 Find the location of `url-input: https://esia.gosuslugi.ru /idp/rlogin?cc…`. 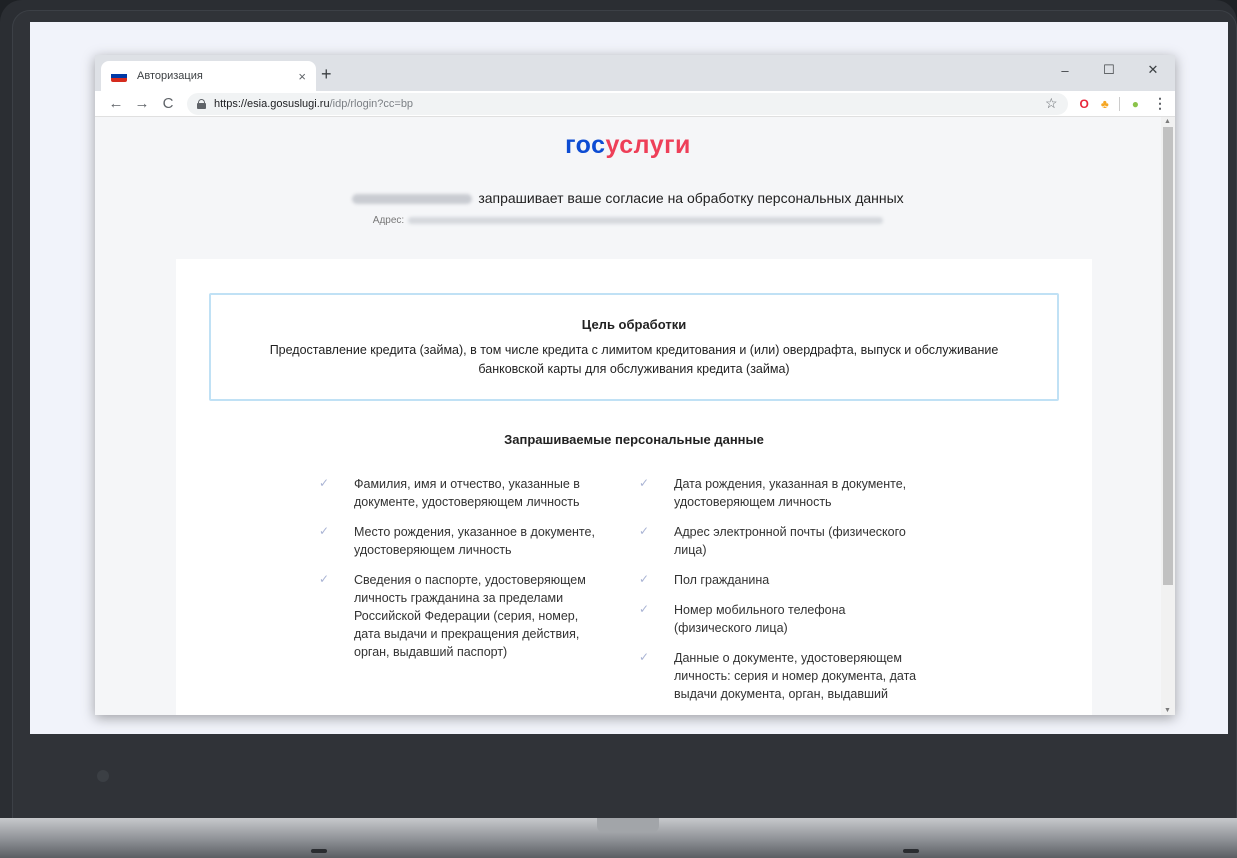

url-input: https://esia.gosuslugi.ru /idp/rlogin?cc… is located at coordinates (627, 103).